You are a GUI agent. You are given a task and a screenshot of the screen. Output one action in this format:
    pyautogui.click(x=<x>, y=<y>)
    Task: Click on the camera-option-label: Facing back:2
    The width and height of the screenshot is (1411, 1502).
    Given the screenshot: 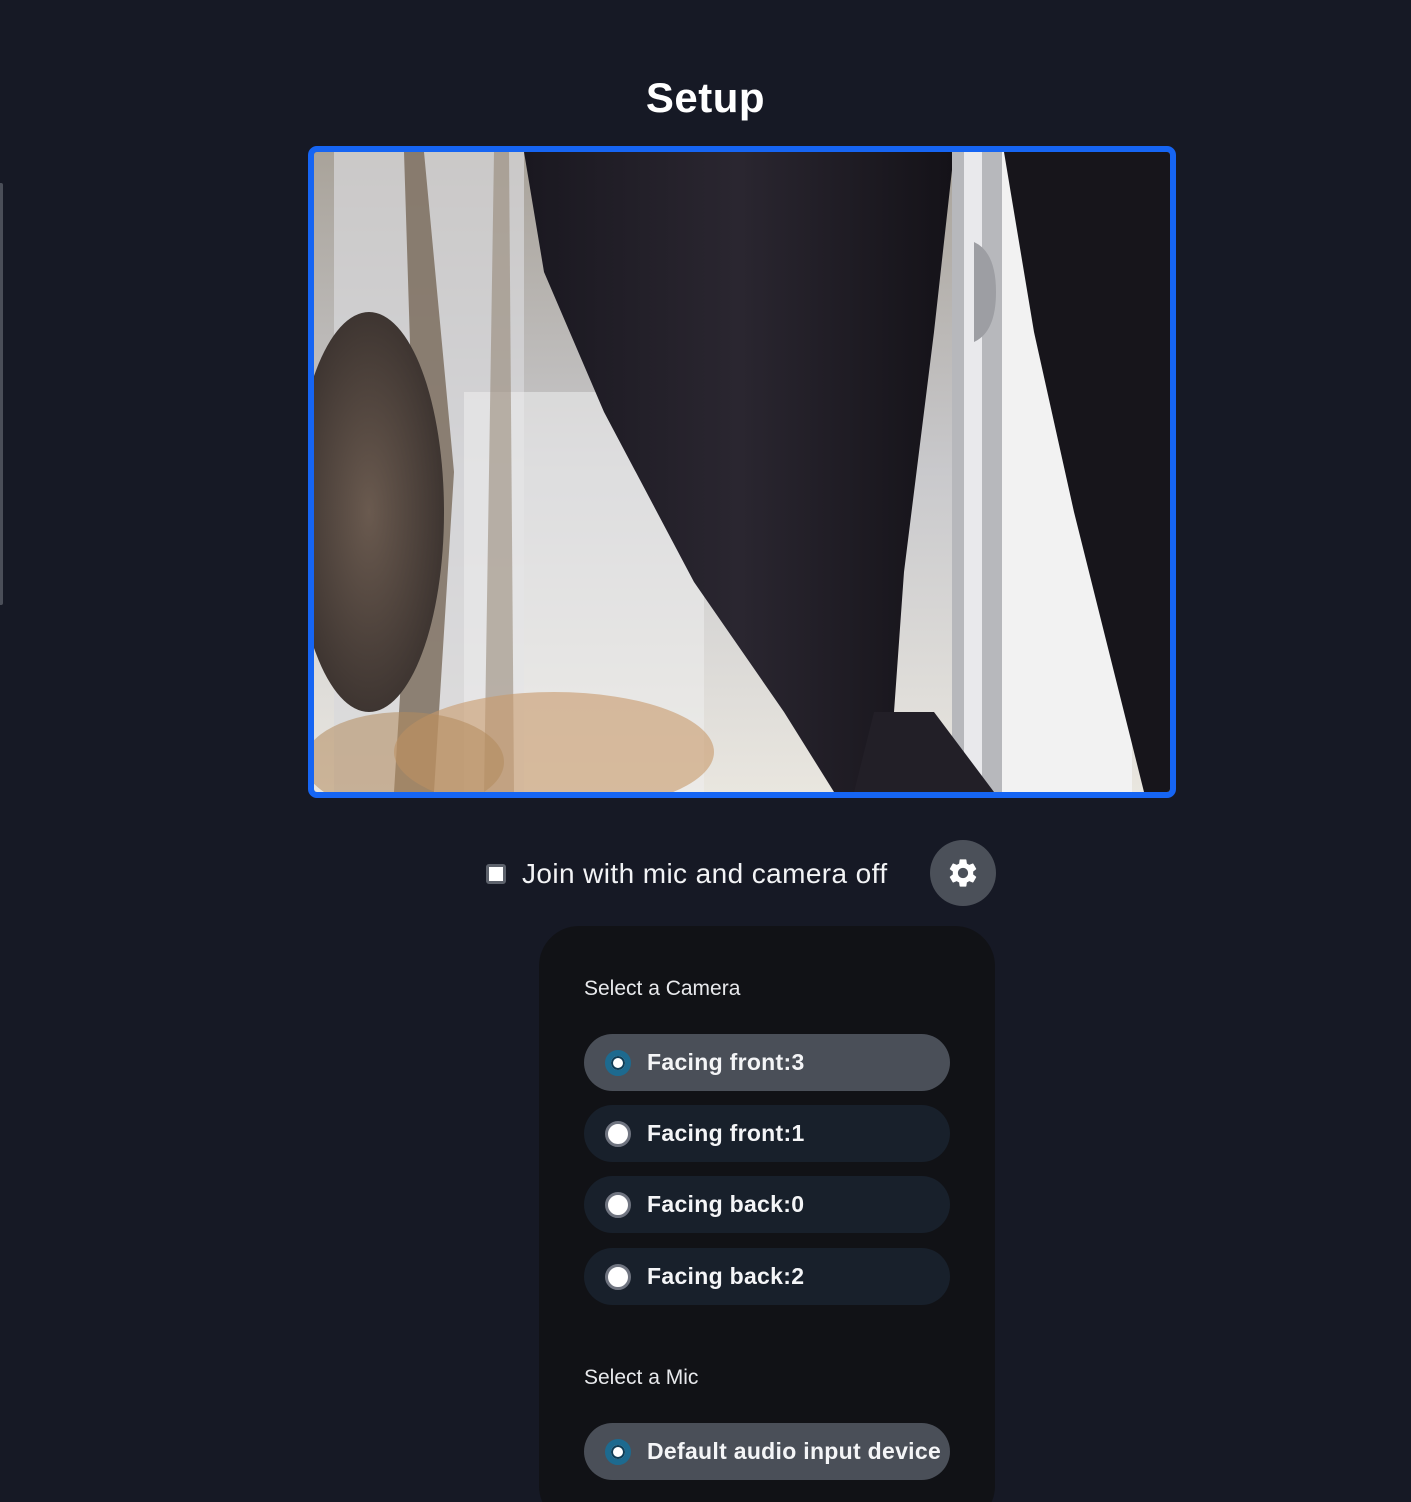 What is the action you would take?
    pyautogui.click(x=726, y=1276)
    